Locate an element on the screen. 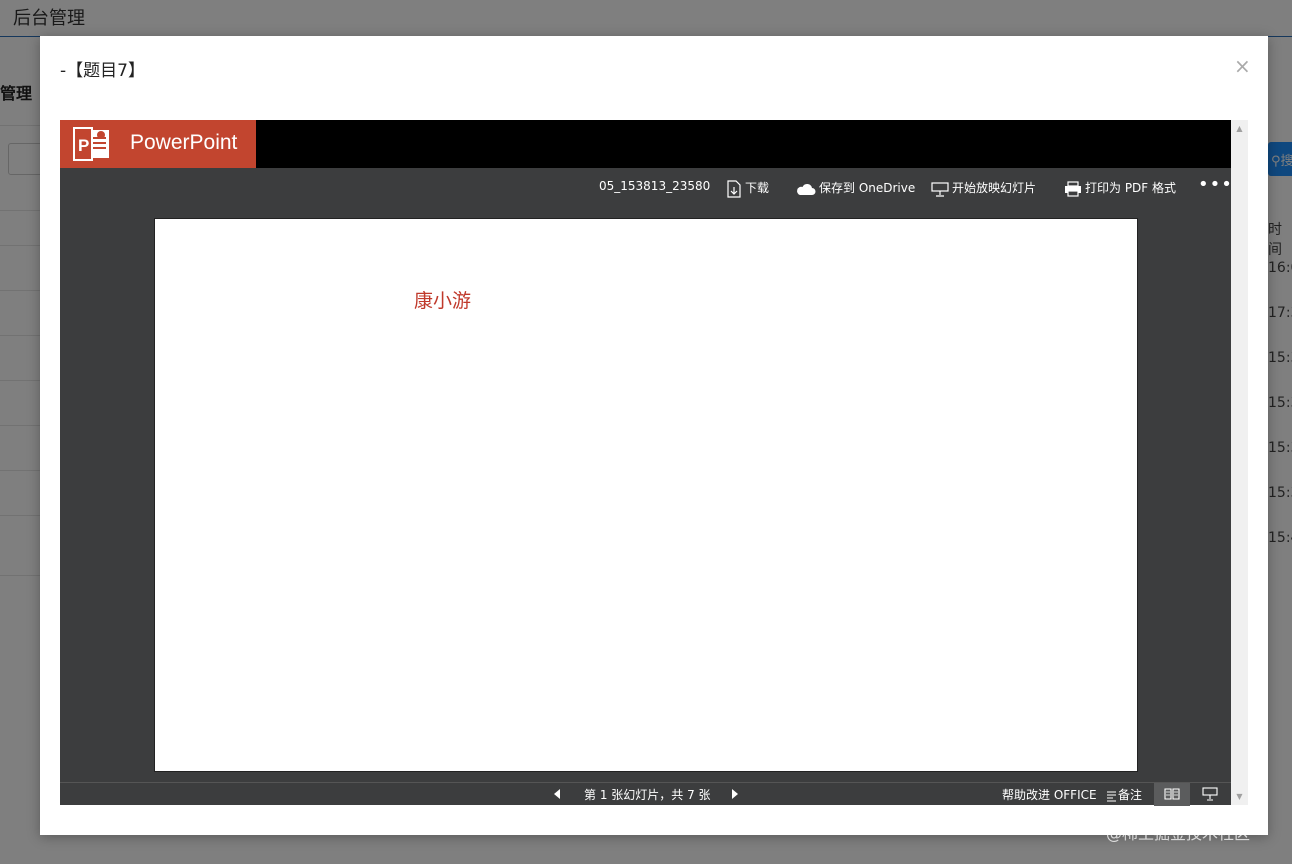  vertical-scrollbar: ▲ ▼ is located at coordinates (1239, 462).